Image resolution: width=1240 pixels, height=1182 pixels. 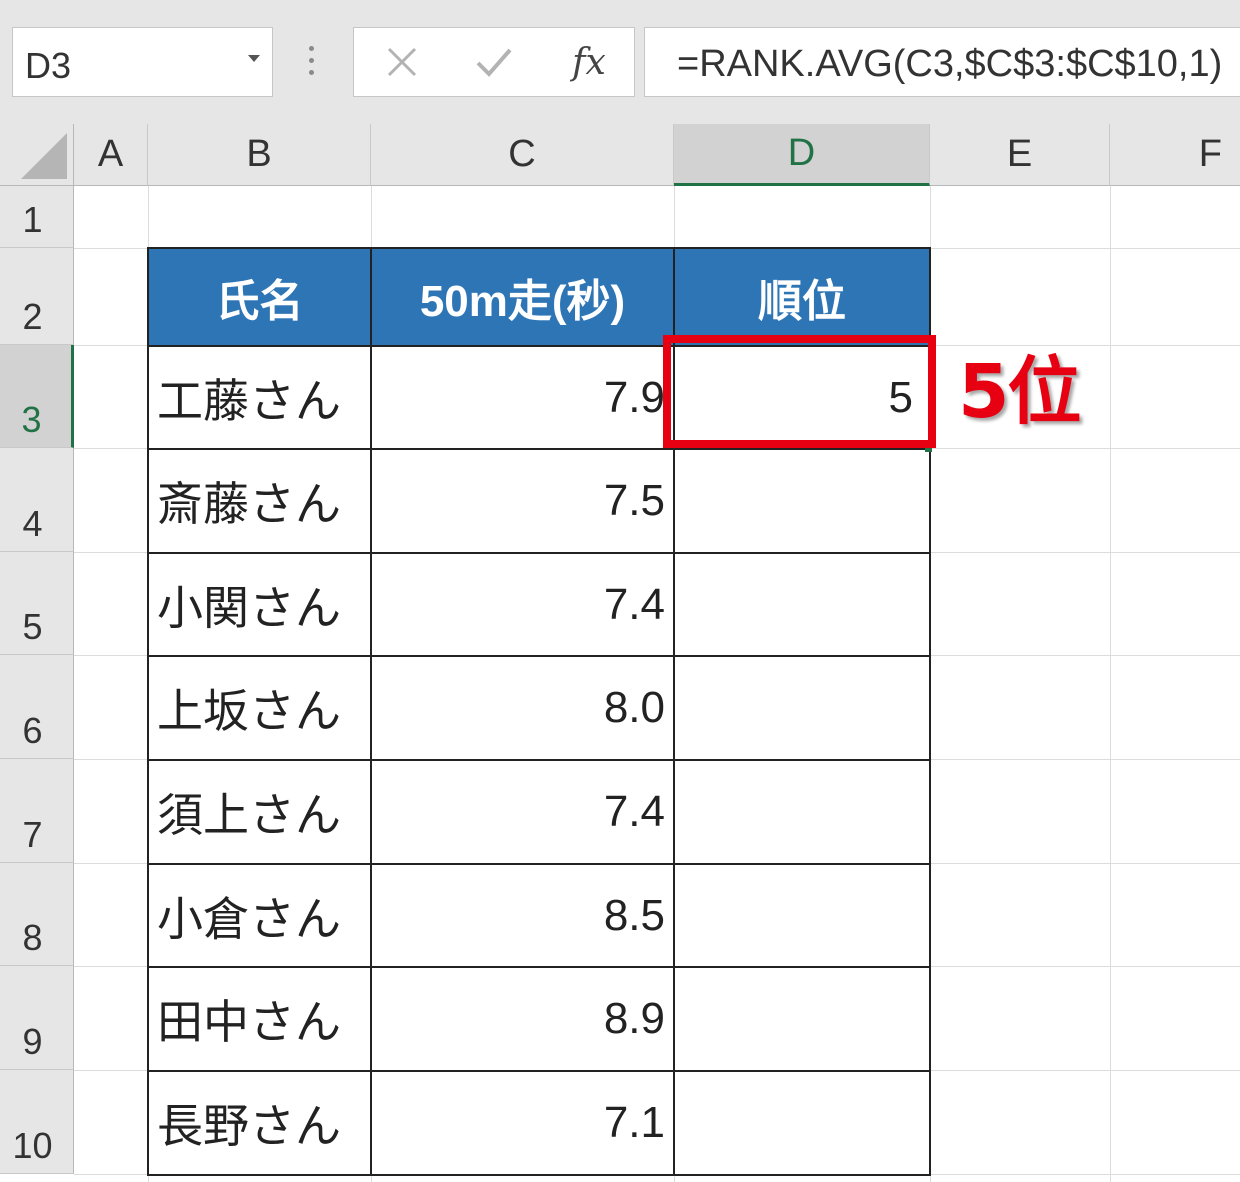 I want to click on table-cell-name: 斎藤さん, so click(x=259, y=501).